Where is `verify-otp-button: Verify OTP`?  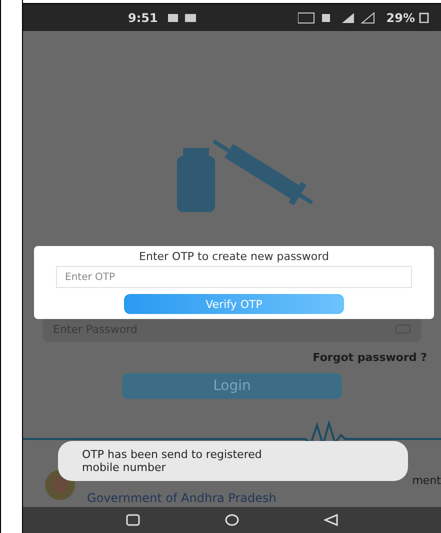 verify-otp-button: Verify OTP is located at coordinates (234, 304).